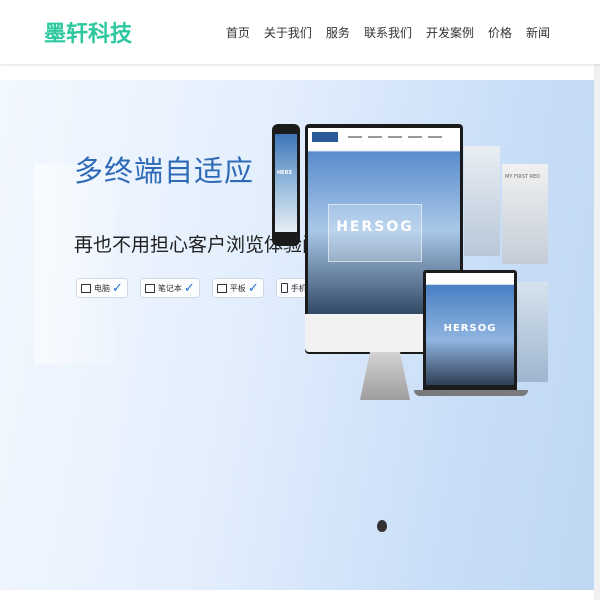 The width and height of the screenshot is (600, 600). Describe the element at coordinates (471, 393) in the screenshot. I see `laptop-base` at that location.